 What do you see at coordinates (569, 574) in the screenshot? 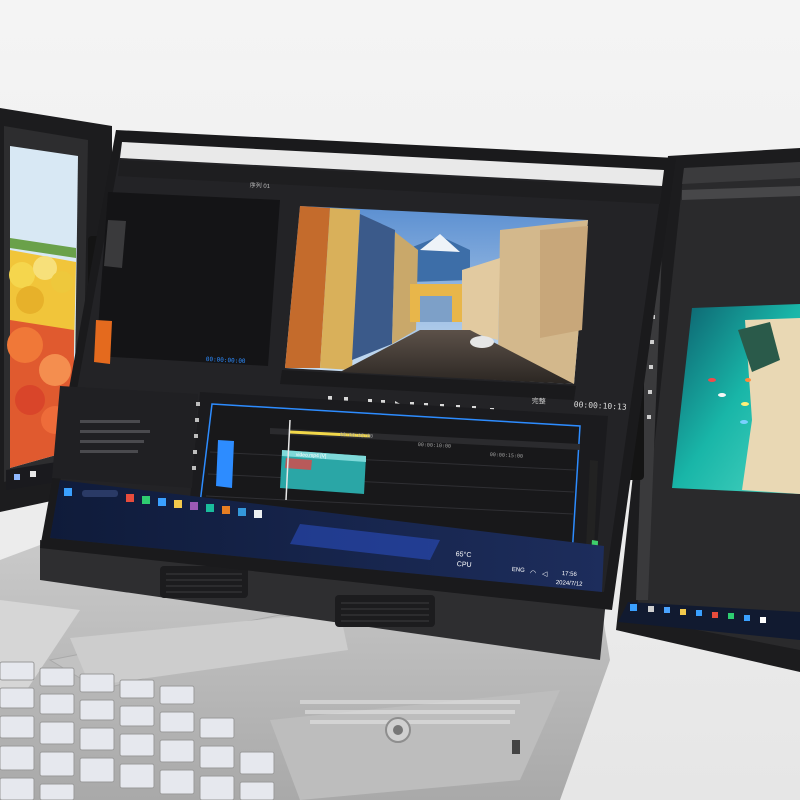
I see `clock-time: 17:56` at bounding box center [569, 574].